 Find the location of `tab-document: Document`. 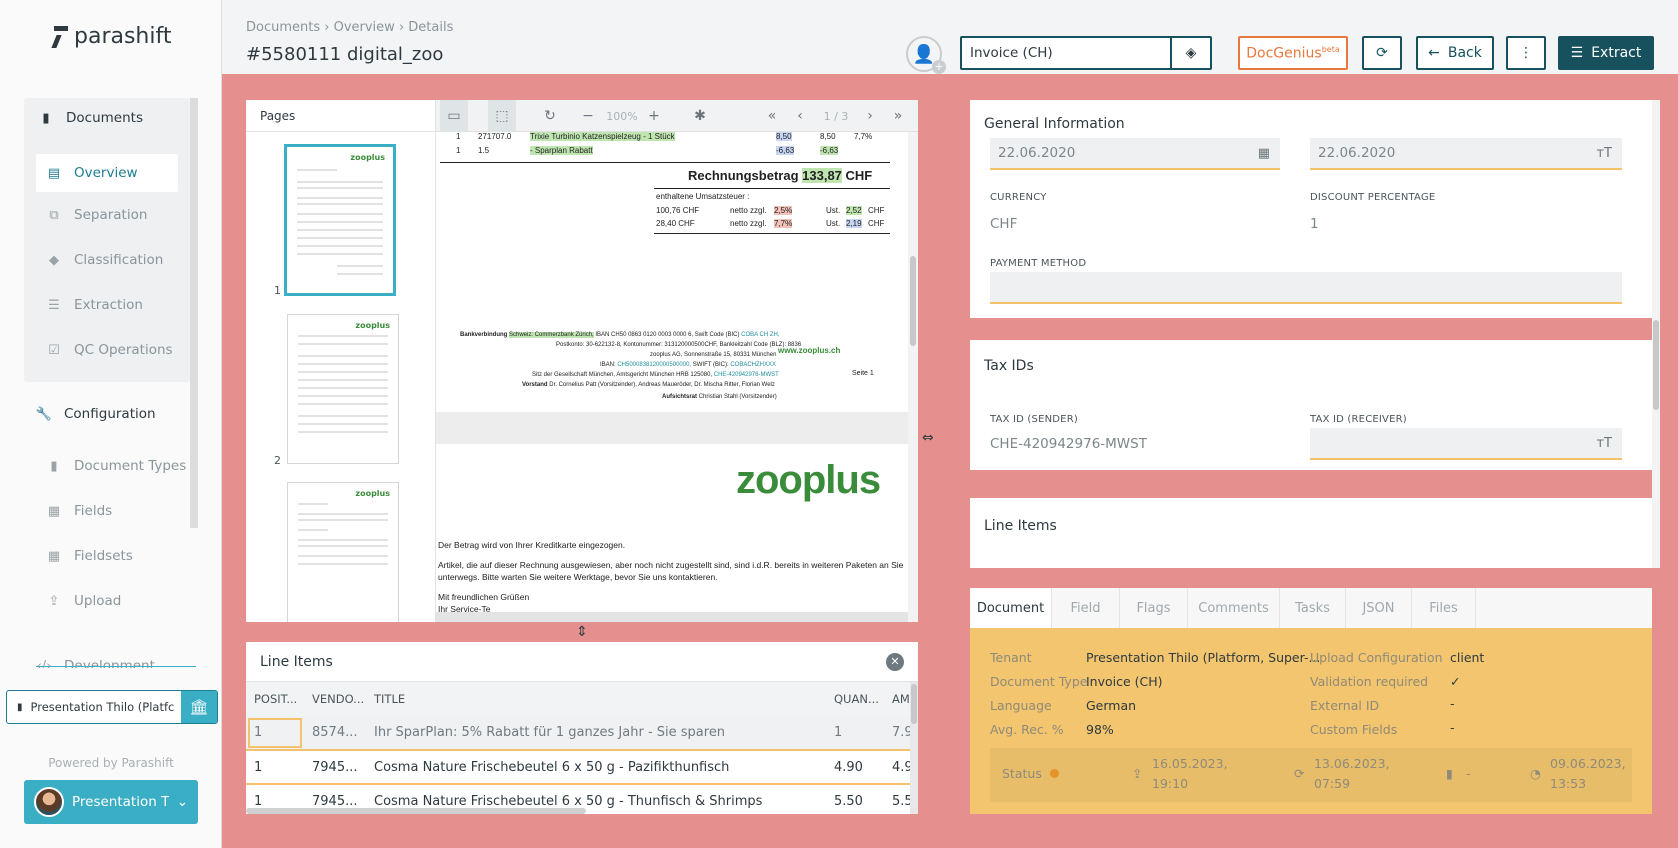

tab-document: Document is located at coordinates (1011, 608).